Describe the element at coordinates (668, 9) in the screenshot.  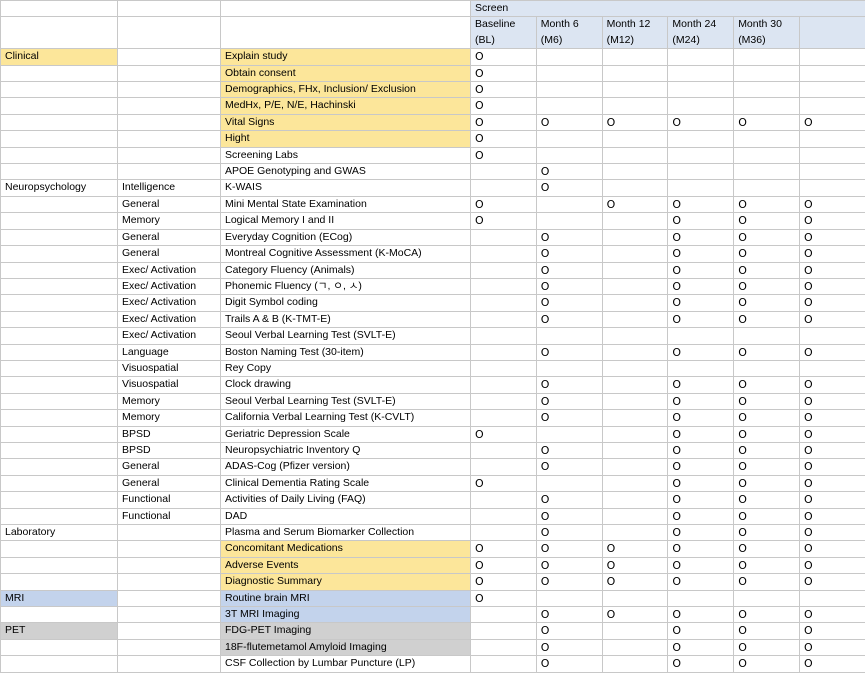
I see `header-visit-band: Screen` at that location.